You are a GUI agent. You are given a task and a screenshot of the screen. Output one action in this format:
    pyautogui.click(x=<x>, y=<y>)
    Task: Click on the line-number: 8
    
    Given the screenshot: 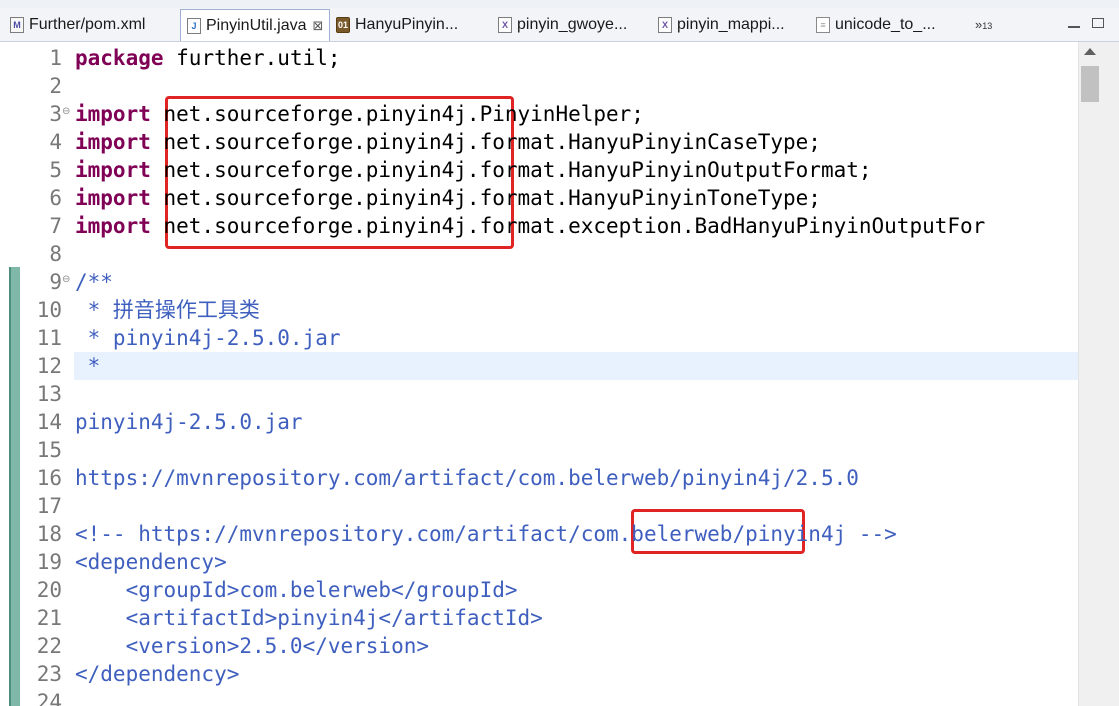 What is the action you would take?
    pyautogui.click(x=55, y=254)
    